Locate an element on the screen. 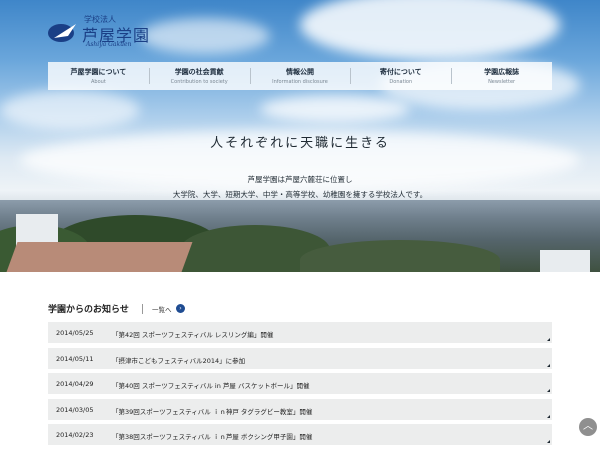 Image resolution: width=600 pixels, height=452 pixels. nav-item-about: 芦屋学園について About is located at coordinates (98, 76).